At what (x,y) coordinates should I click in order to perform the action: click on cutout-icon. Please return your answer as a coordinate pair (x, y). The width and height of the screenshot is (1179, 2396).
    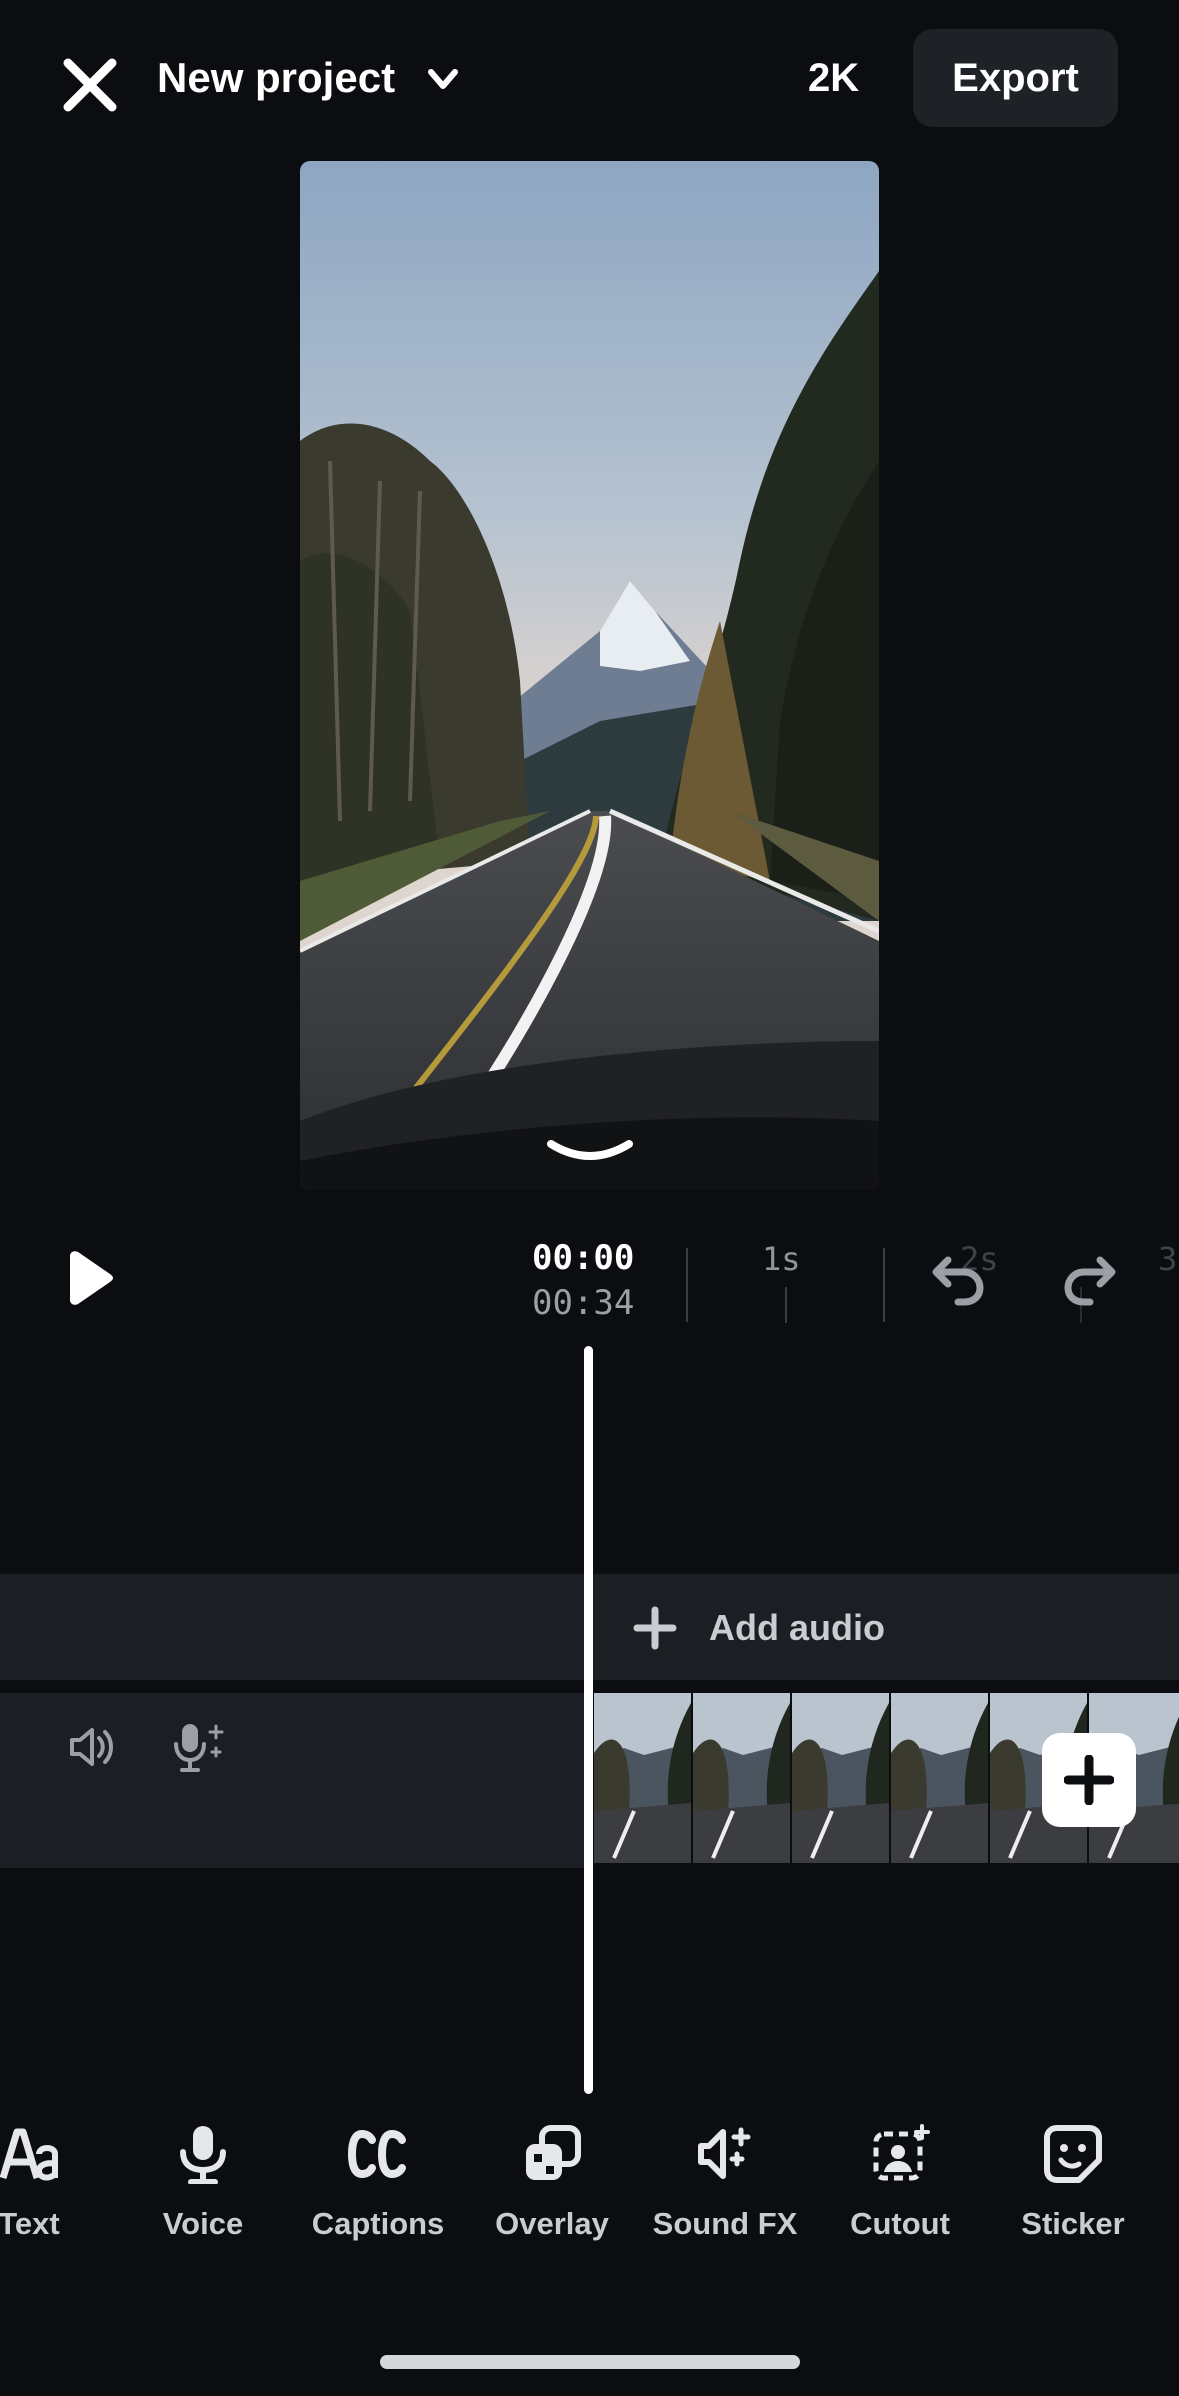
    Looking at the image, I should click on (901, 2152).